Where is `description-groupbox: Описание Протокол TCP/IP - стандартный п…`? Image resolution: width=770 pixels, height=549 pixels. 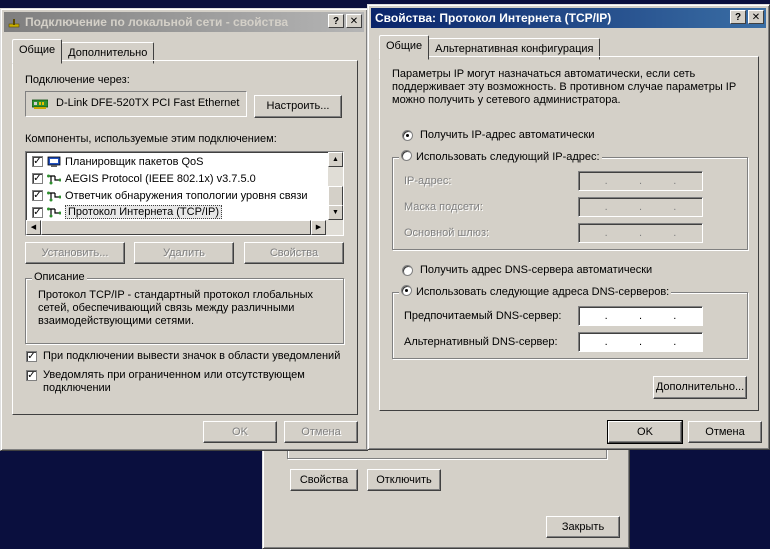 description-groupbox: Описание Протокол TCP/IP - стандартный п… is located at coordinates (184, 307).